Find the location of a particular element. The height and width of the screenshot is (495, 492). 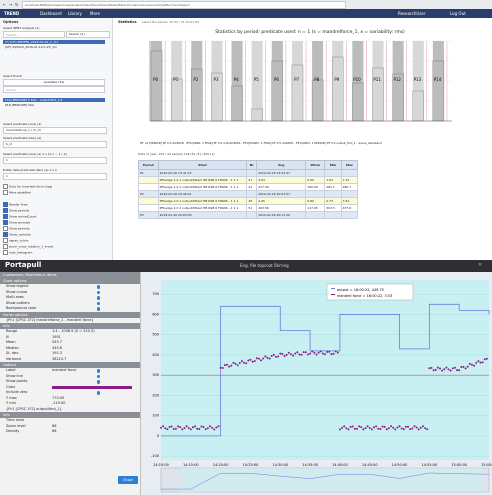

color-swatch is located at coordinates (92, 387).